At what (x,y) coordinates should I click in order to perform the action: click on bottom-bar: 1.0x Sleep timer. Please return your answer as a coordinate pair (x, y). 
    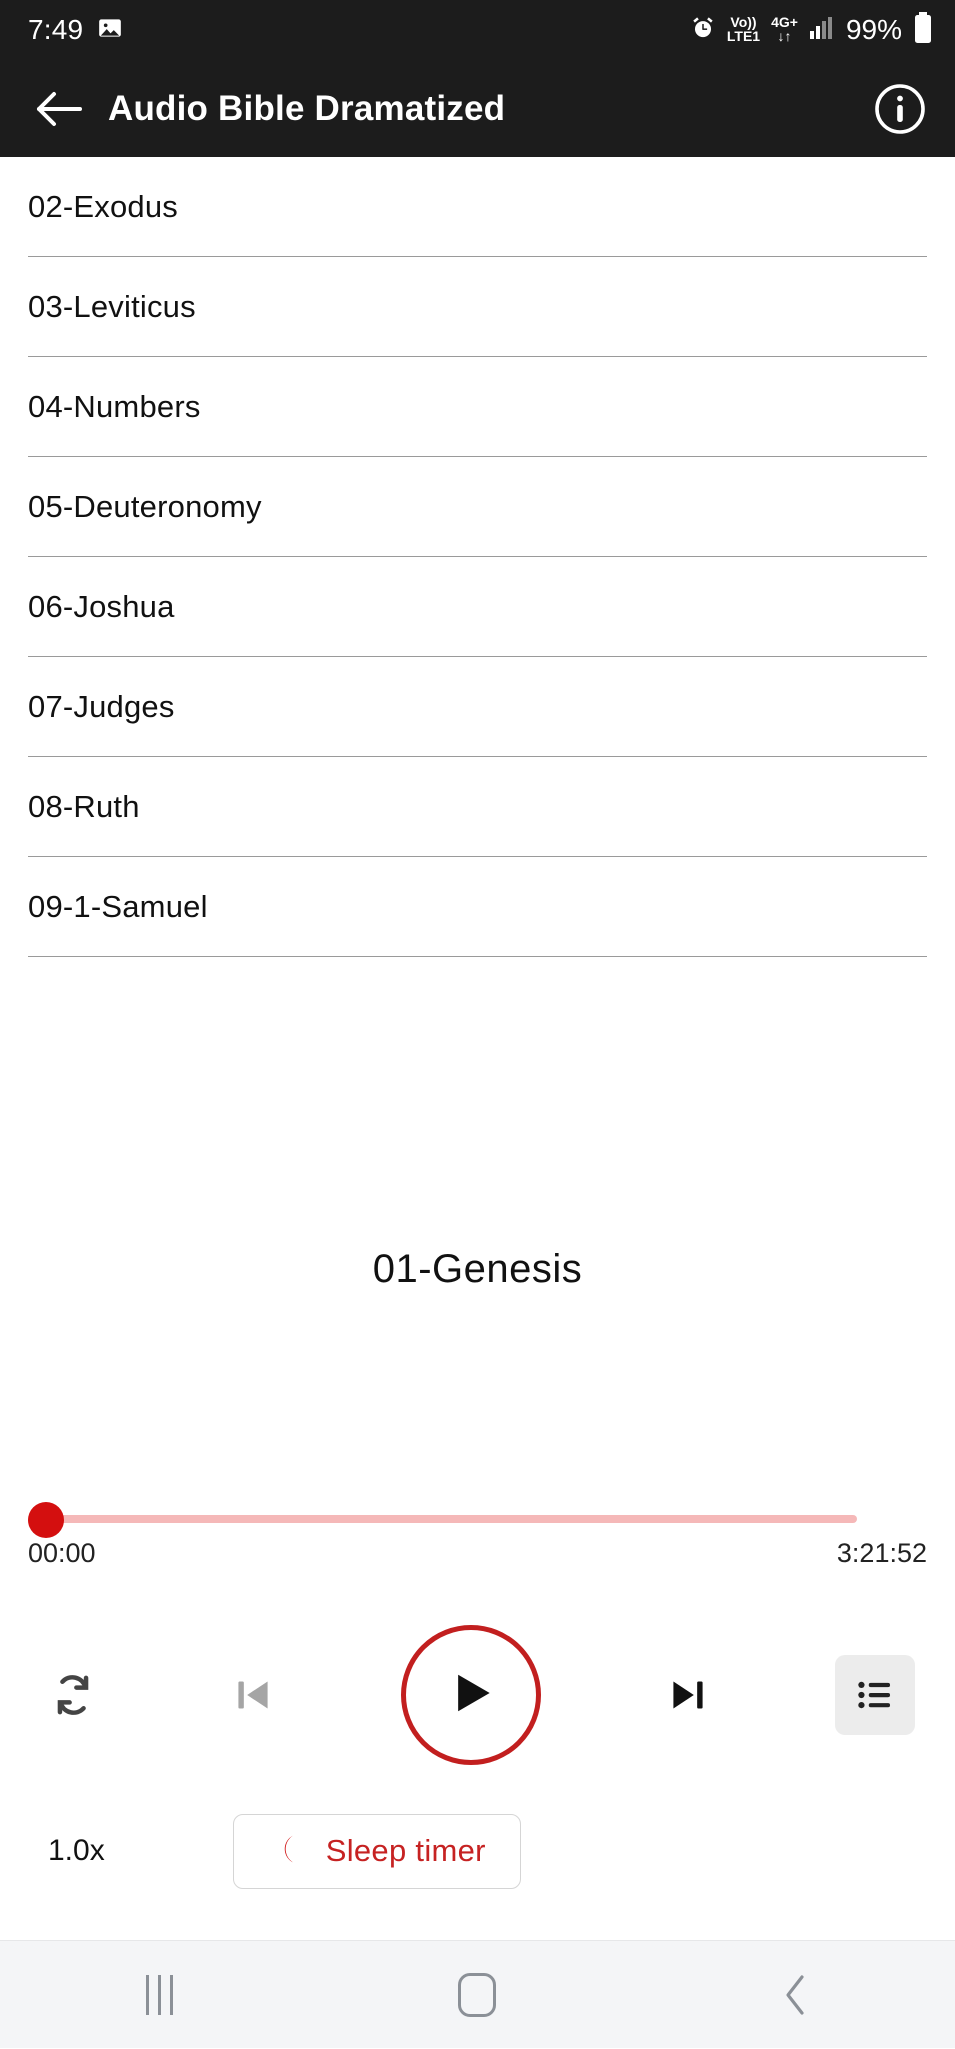
    Looking at the image, I should click on (477, 1851).